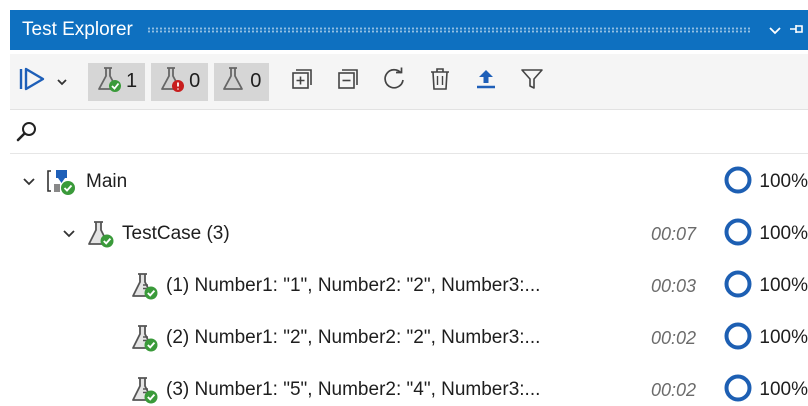 The width and height of the screenshot is (808, 406). Describe the element at coordinates (673, 285) in the screenshot. I see `test-duration: 00:03` at that location.